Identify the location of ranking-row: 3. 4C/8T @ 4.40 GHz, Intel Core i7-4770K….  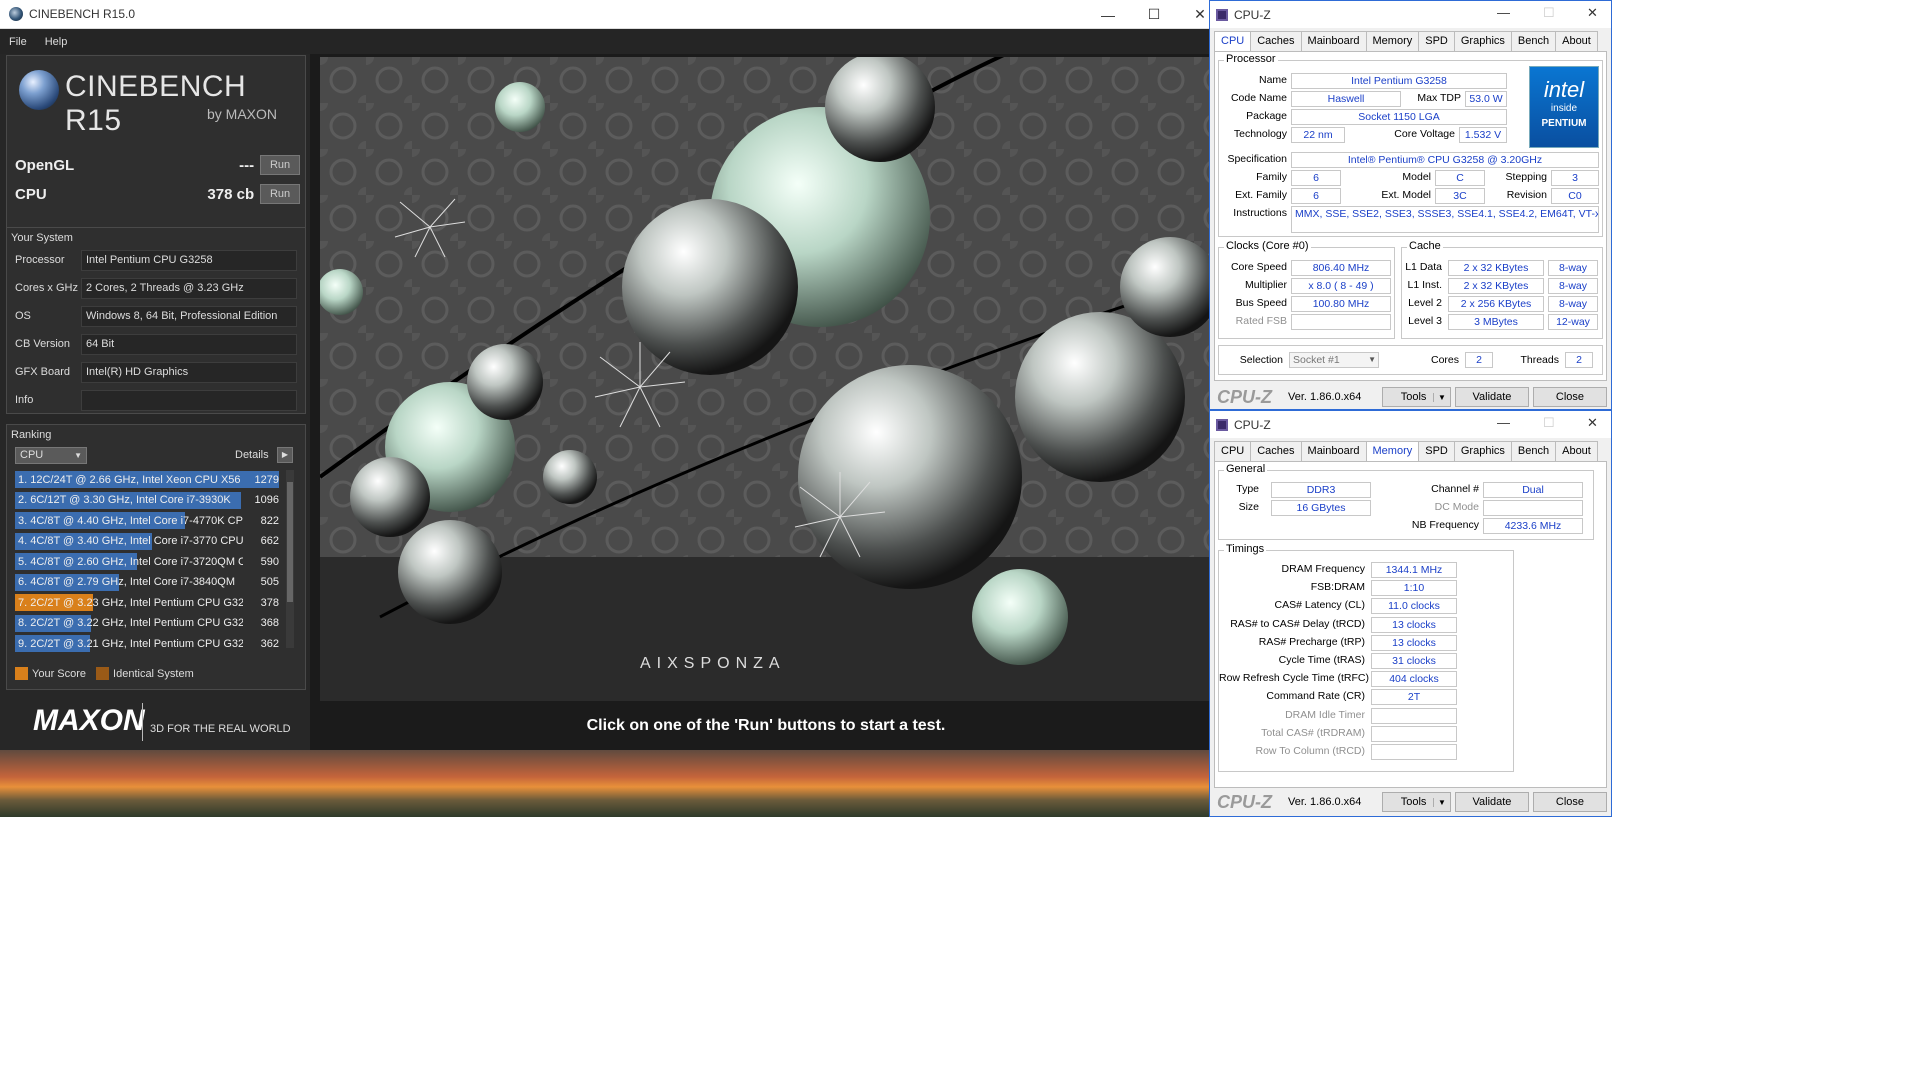
(150, 520).